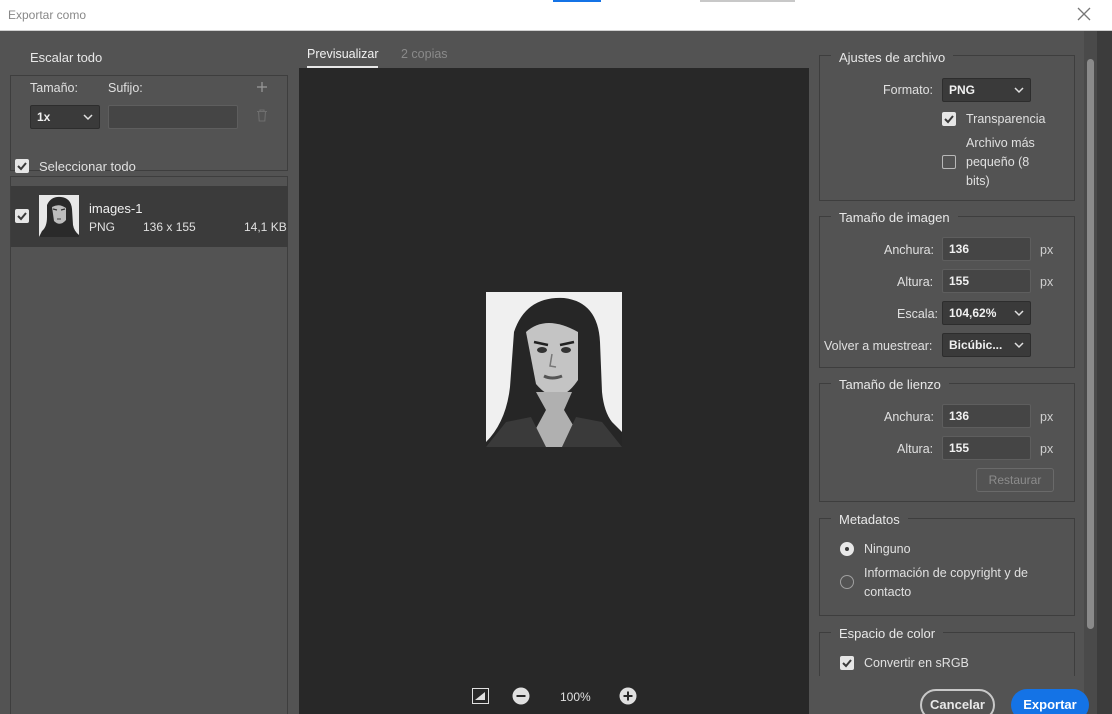 Image resolution: width=1112 pixels, height=714 pixels. I want to click on asset-dimensions: 136 x 155, so click(169, 227).